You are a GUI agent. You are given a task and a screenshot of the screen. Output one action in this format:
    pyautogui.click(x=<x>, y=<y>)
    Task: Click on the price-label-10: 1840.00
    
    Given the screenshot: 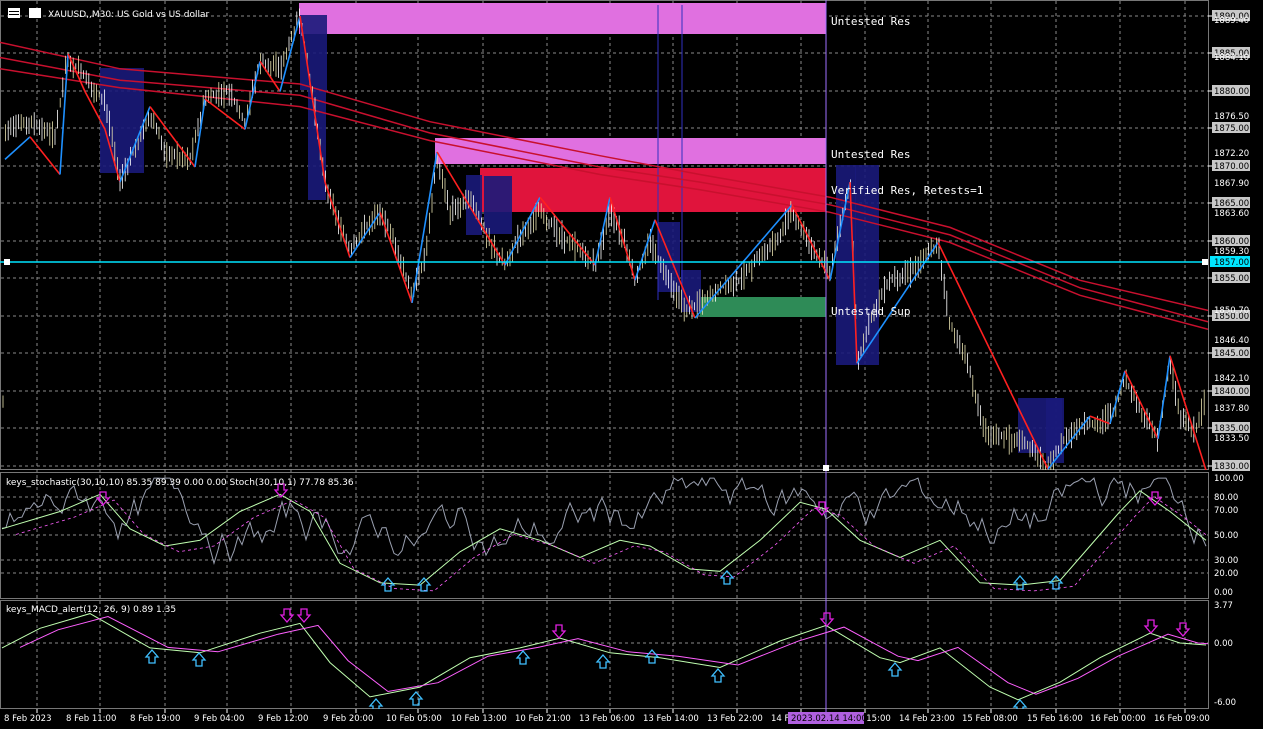 What is the action you would take?
    pyautogui.click(x=1231, y=392)
    